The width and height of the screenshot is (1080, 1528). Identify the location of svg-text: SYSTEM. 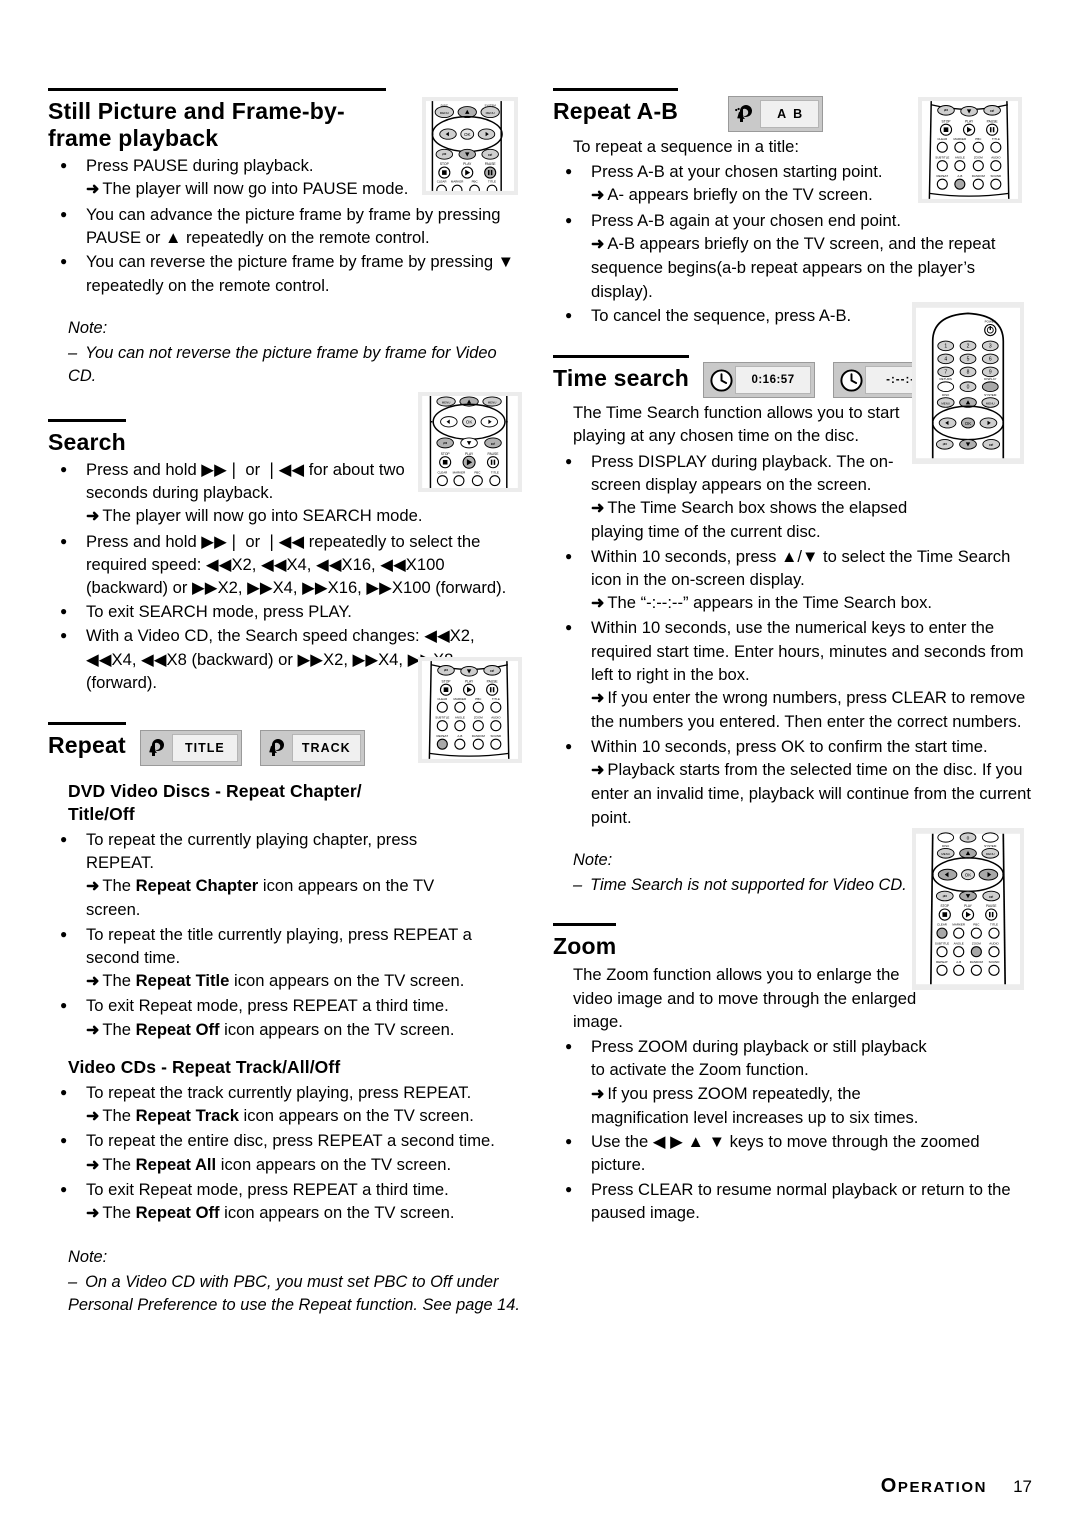
(491, 106).